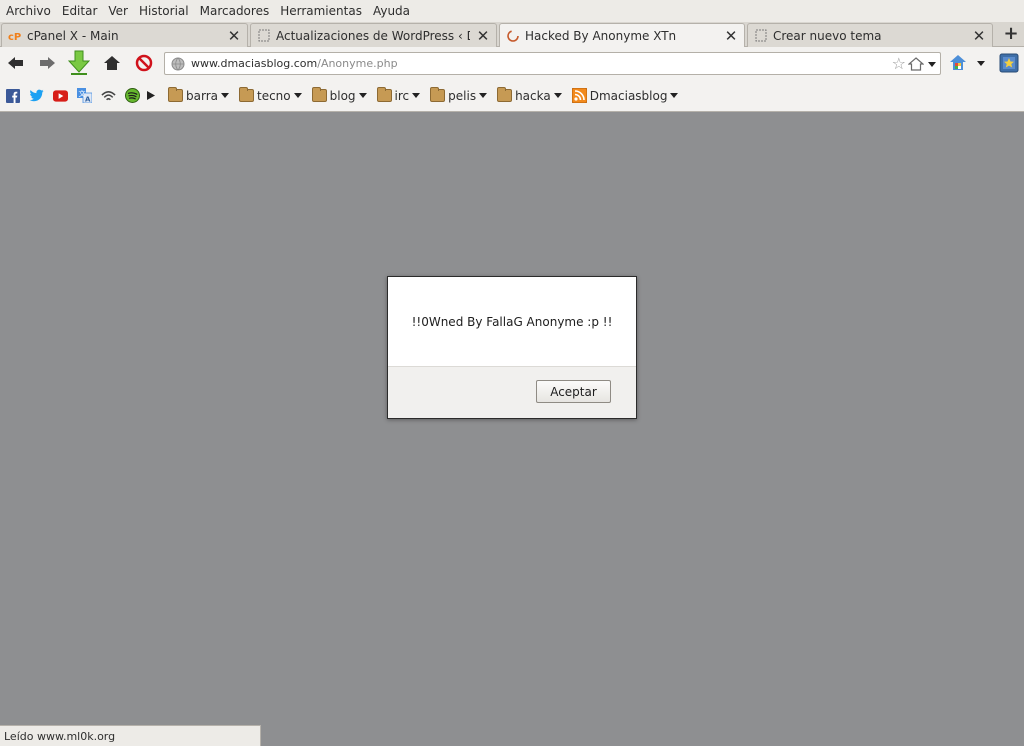 Image resolution: width=1024 pixels, height=746 pixels. I want to click on bookmark-folder-label: tecno, so click(273, 95).